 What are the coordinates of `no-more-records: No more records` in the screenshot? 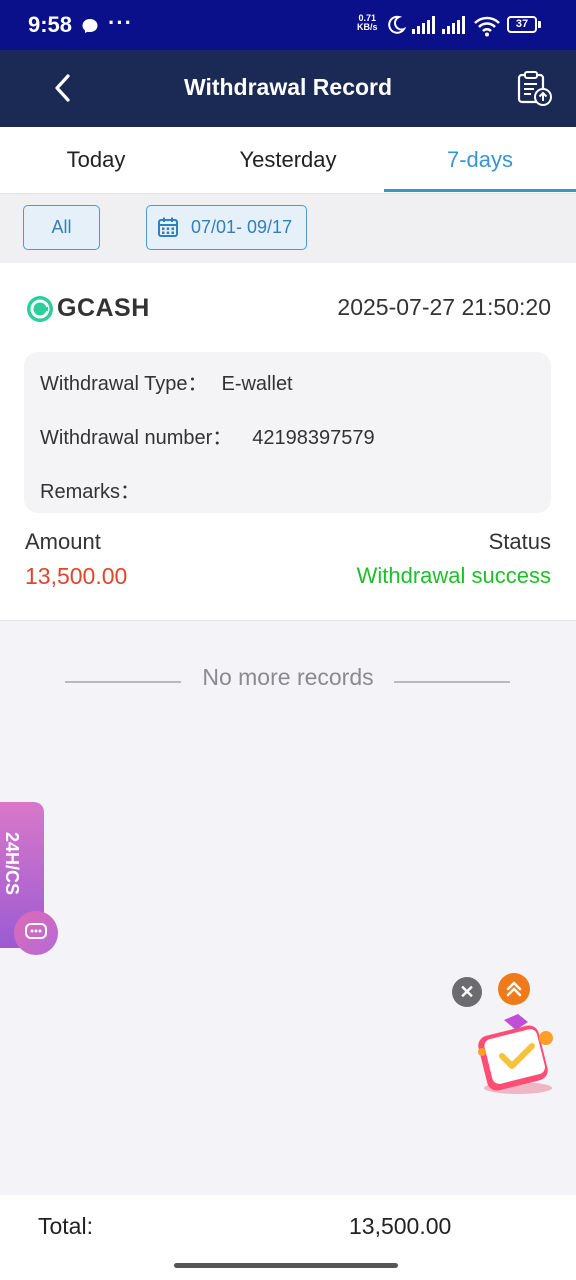 It's located at (288, 681).